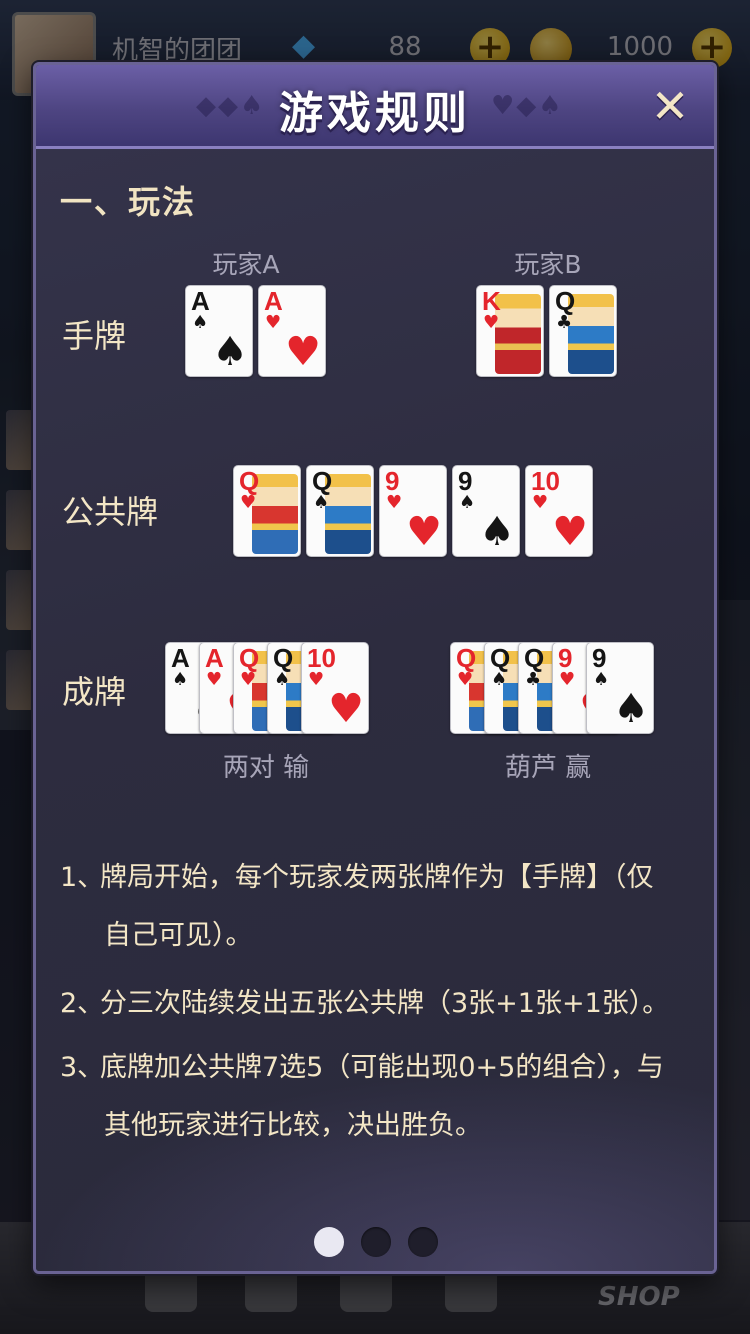  Describe the element at coordinates (670, 107) in the screenshot. I see `close-button: ✕` at that location.